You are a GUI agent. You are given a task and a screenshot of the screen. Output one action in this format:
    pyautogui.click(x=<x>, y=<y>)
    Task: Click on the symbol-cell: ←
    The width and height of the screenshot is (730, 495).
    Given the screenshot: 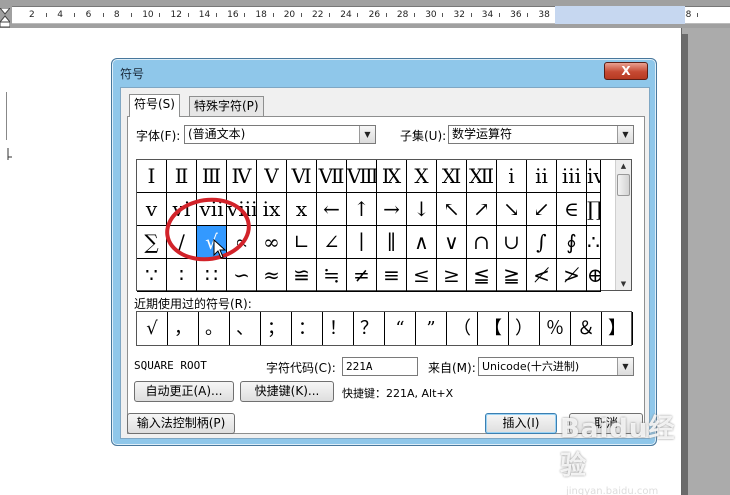 What is the action you would take?
    pyautogui.click(x=332, y=209)
    